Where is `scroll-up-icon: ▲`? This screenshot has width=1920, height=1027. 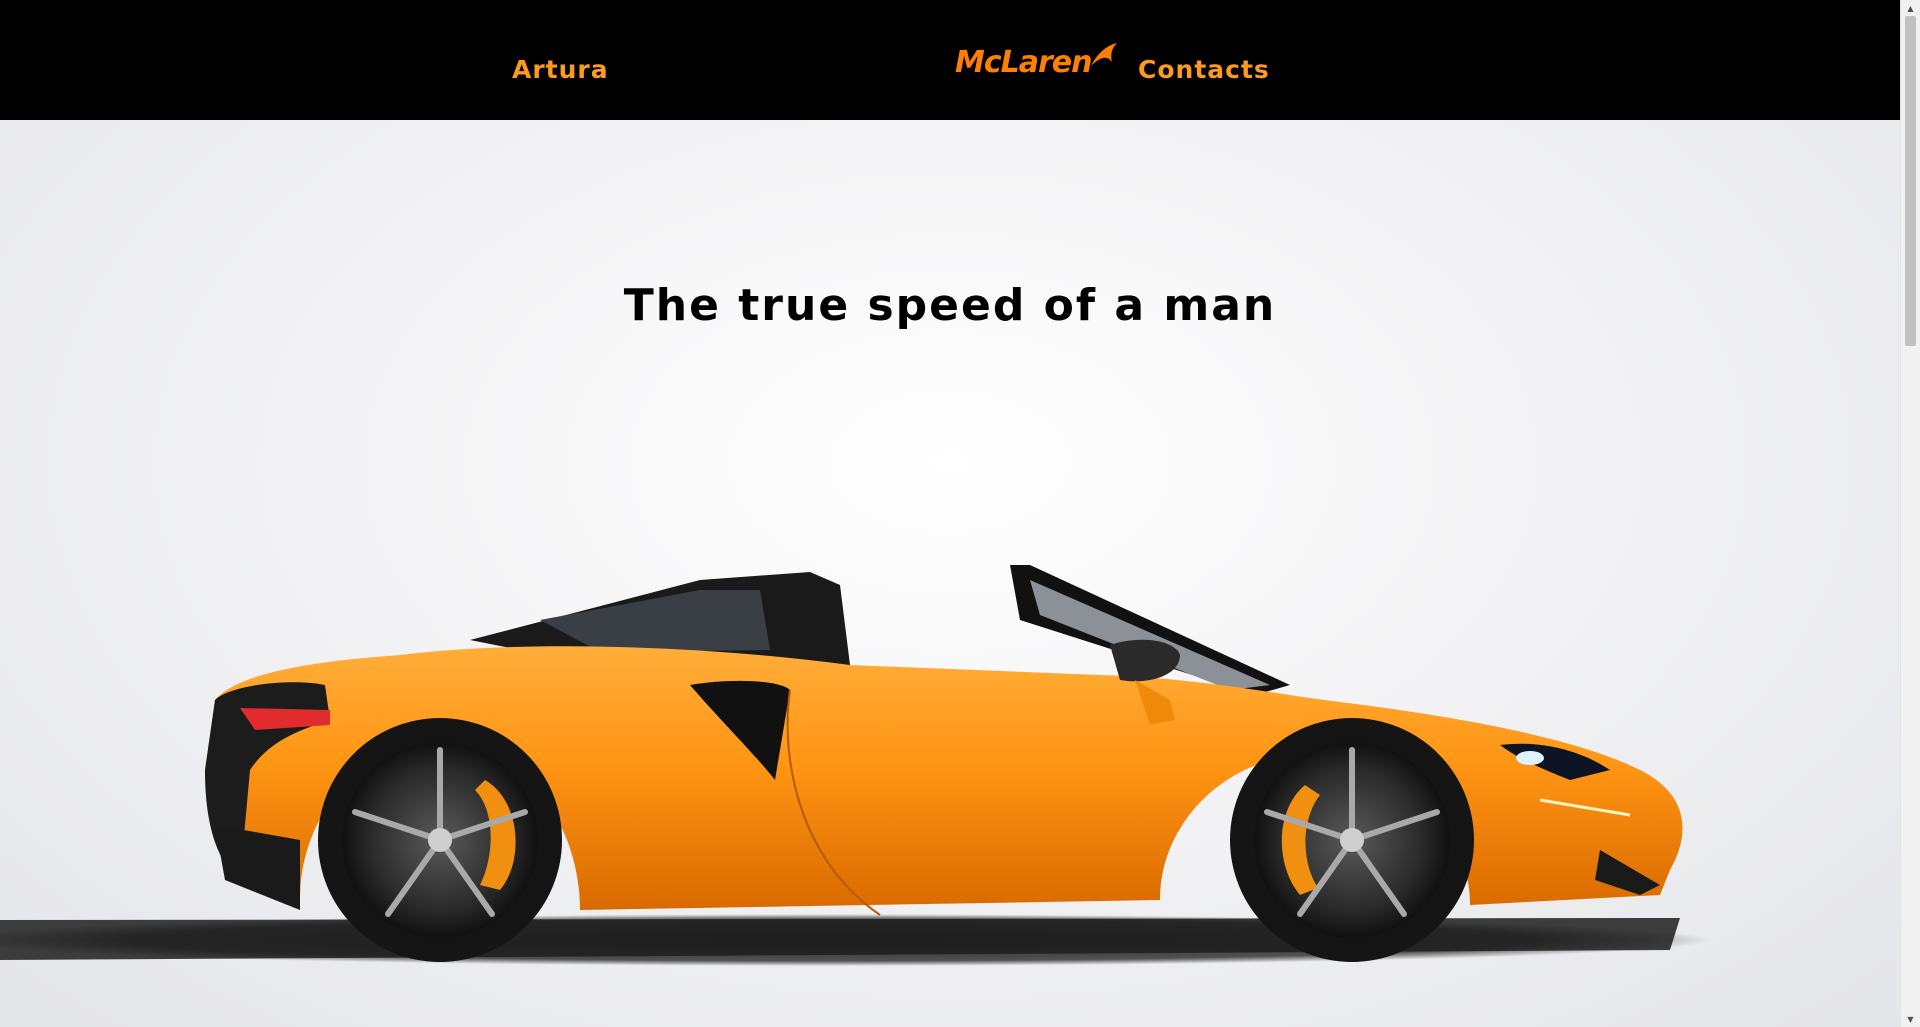 scroll-up-icon: ▲ is located at coordinates (1910, 8).